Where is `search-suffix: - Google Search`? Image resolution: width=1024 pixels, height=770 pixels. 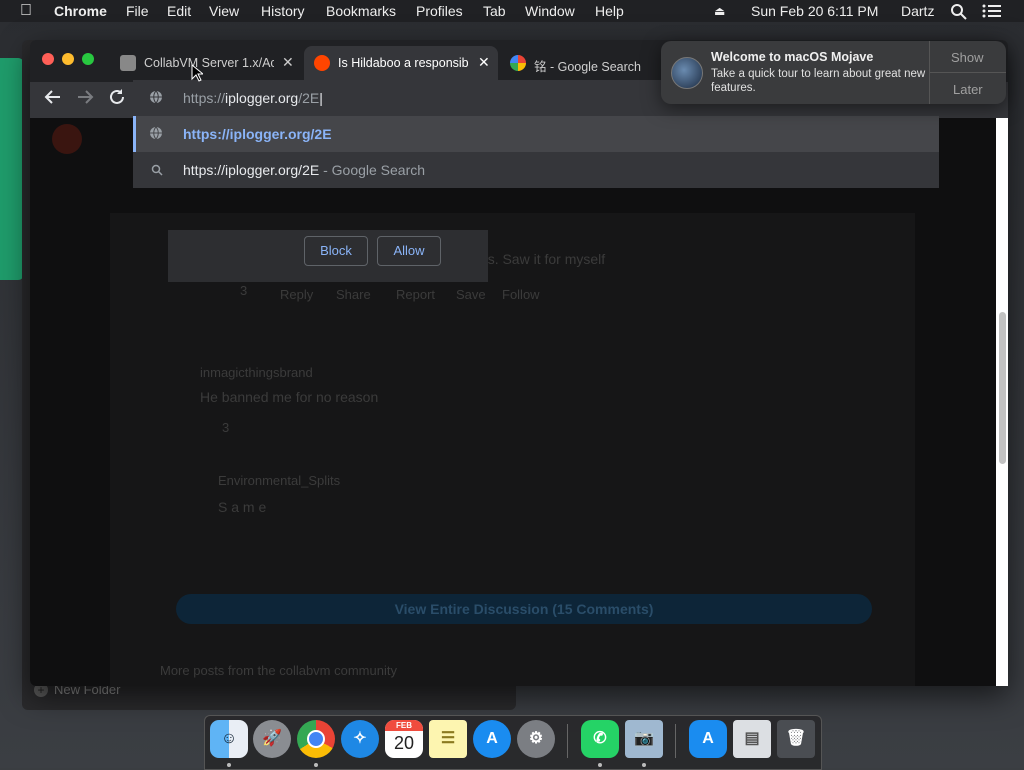 search-suffix: - Google Search is located at coordinates (372, 170).